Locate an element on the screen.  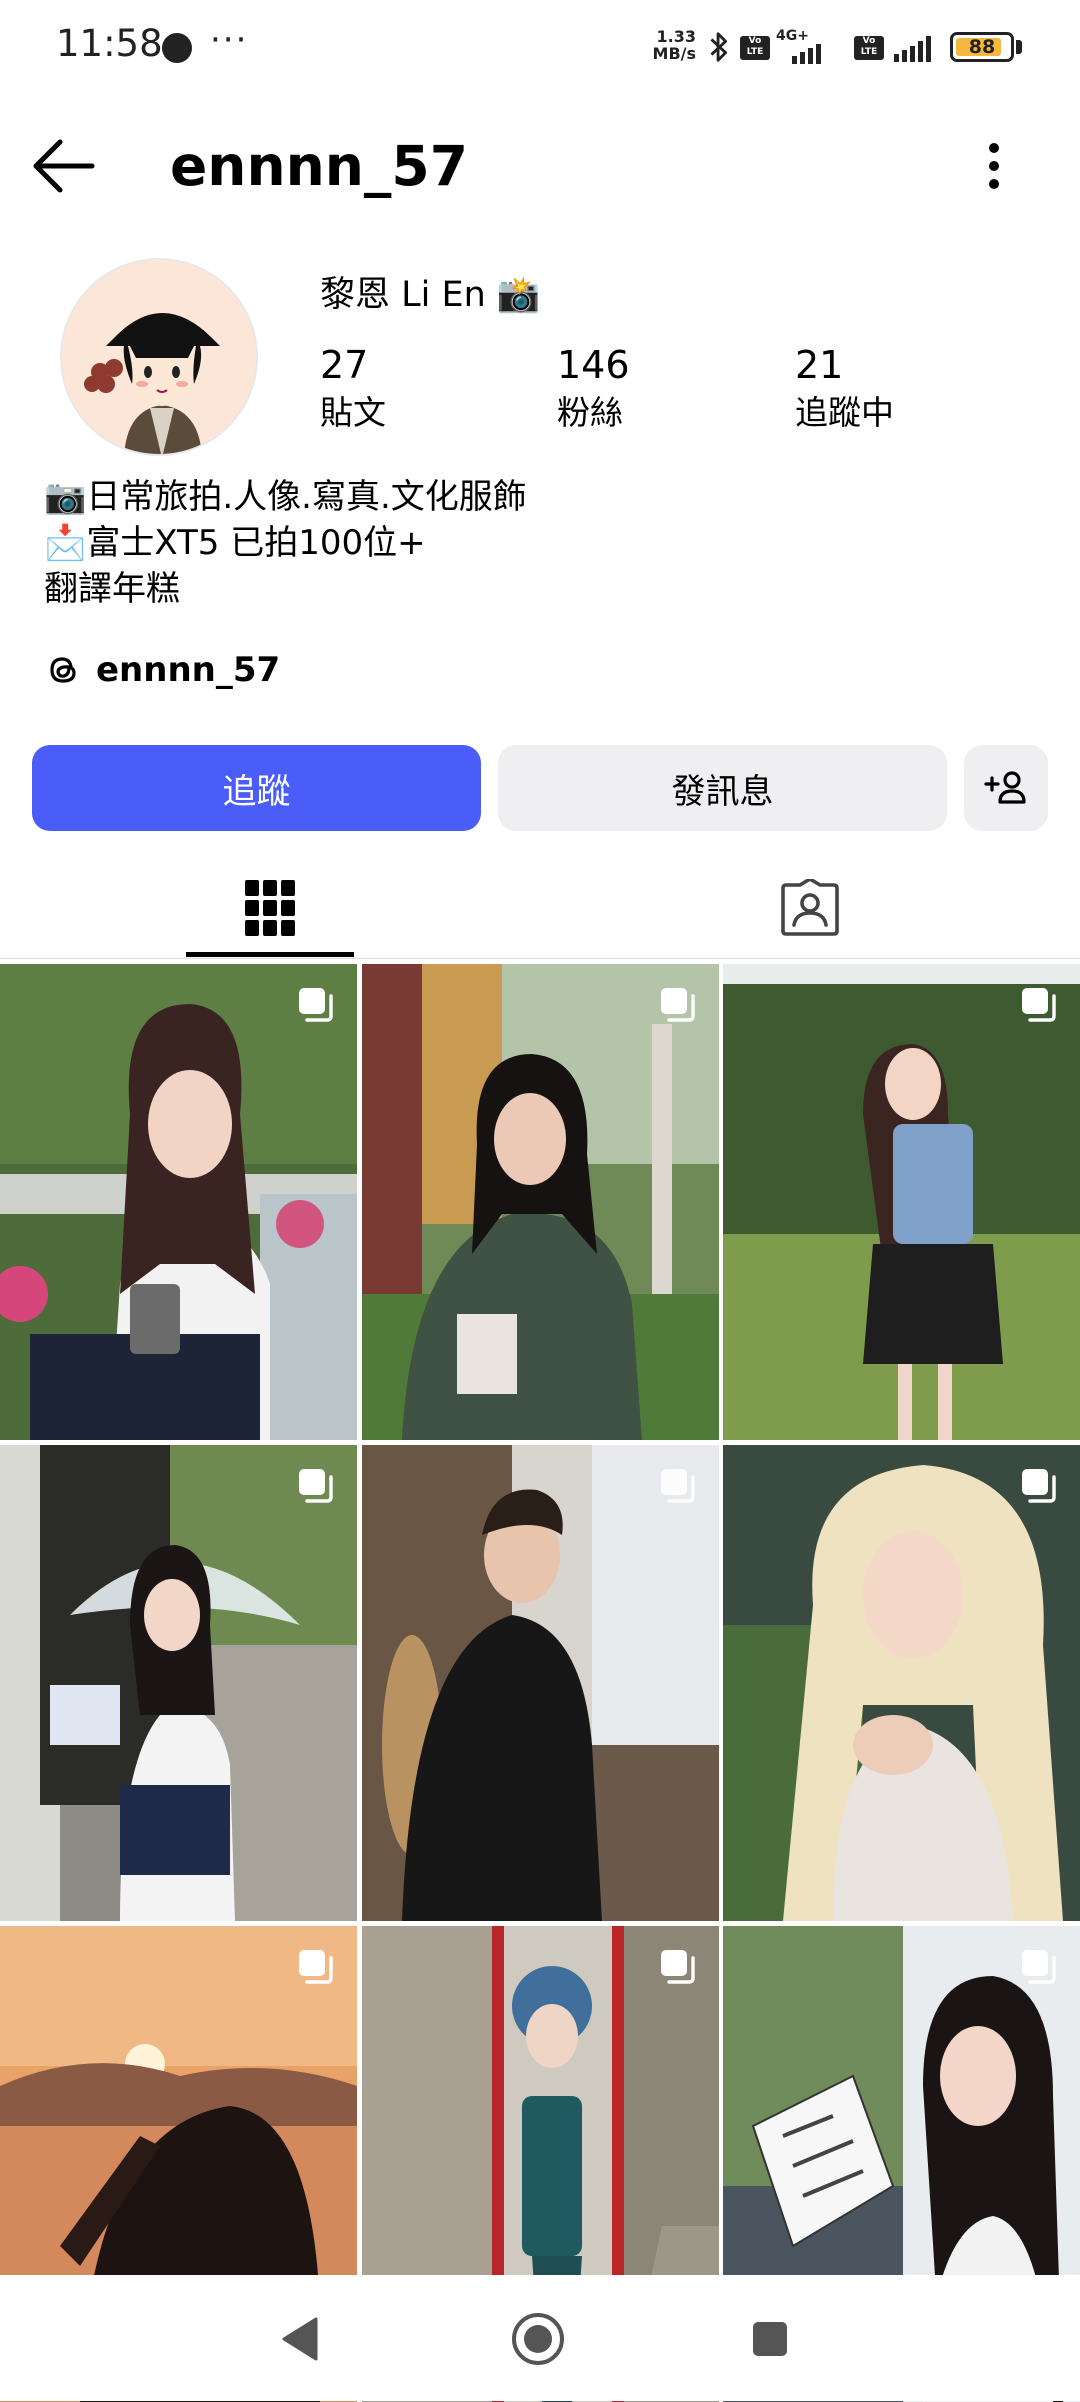
tagged-person-icon is located at coordinates (810, 907).